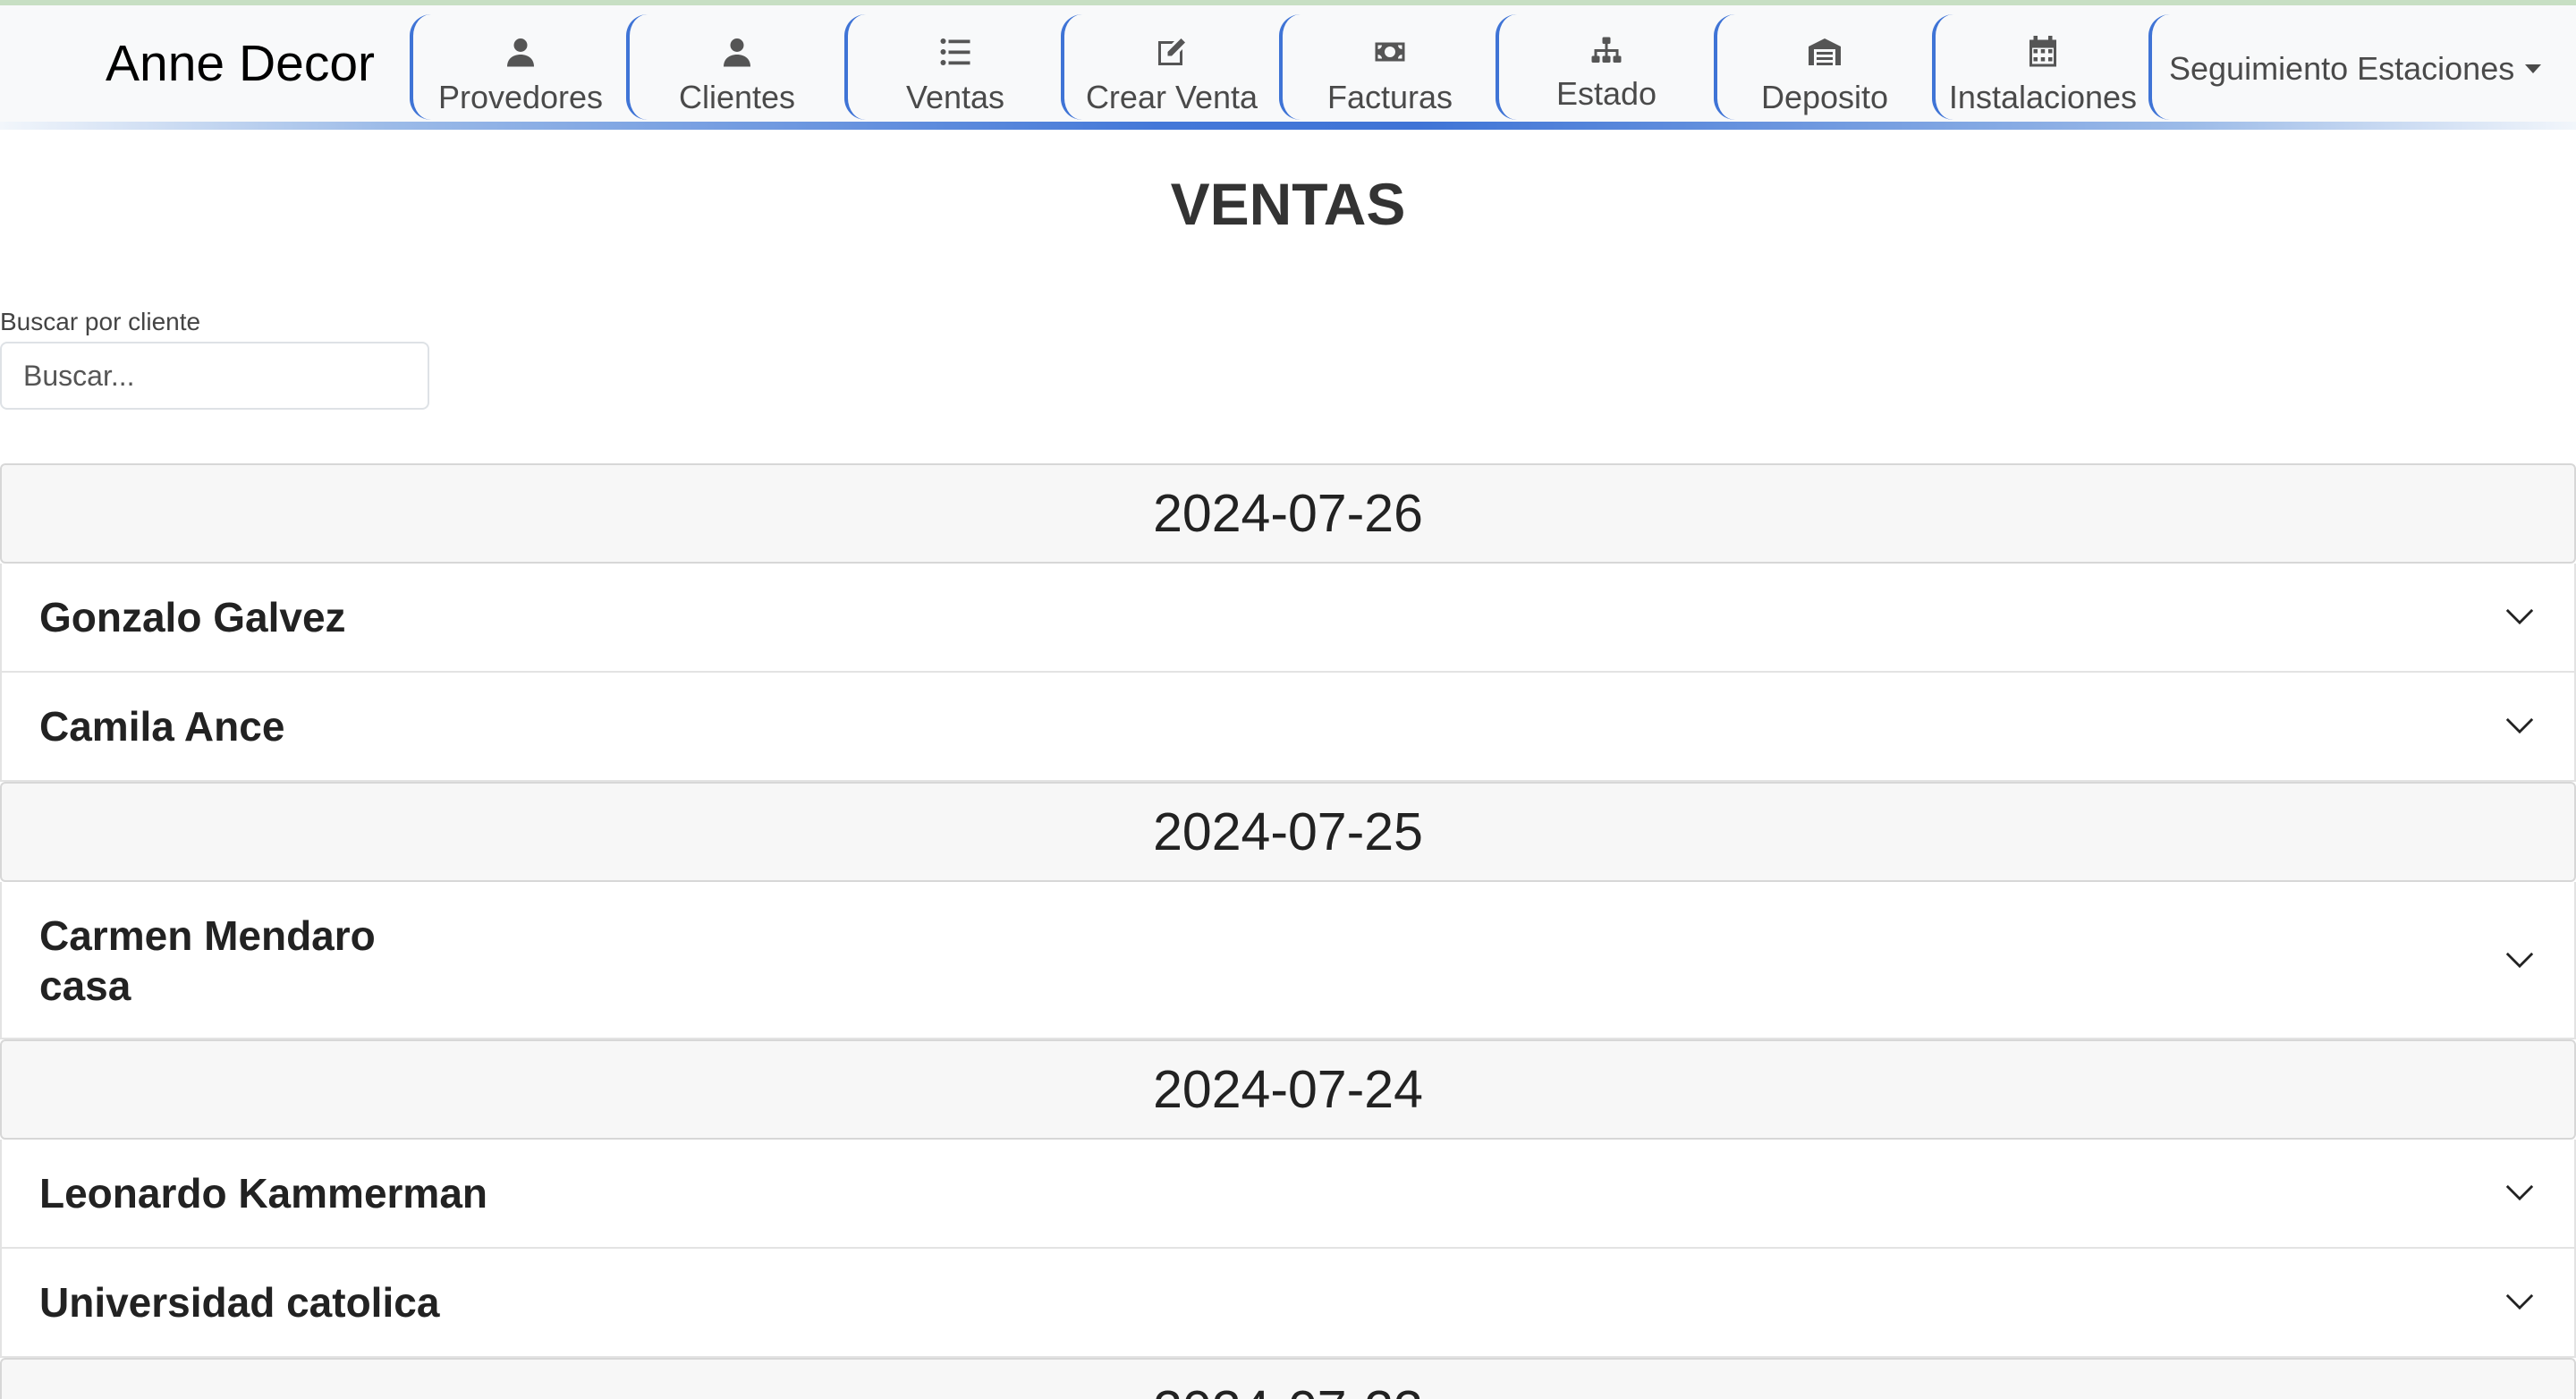 The width and height of the screenshot is (2576, 1399). I want to click on client-name: Leonardo Kammerman, so click(263, 1193).